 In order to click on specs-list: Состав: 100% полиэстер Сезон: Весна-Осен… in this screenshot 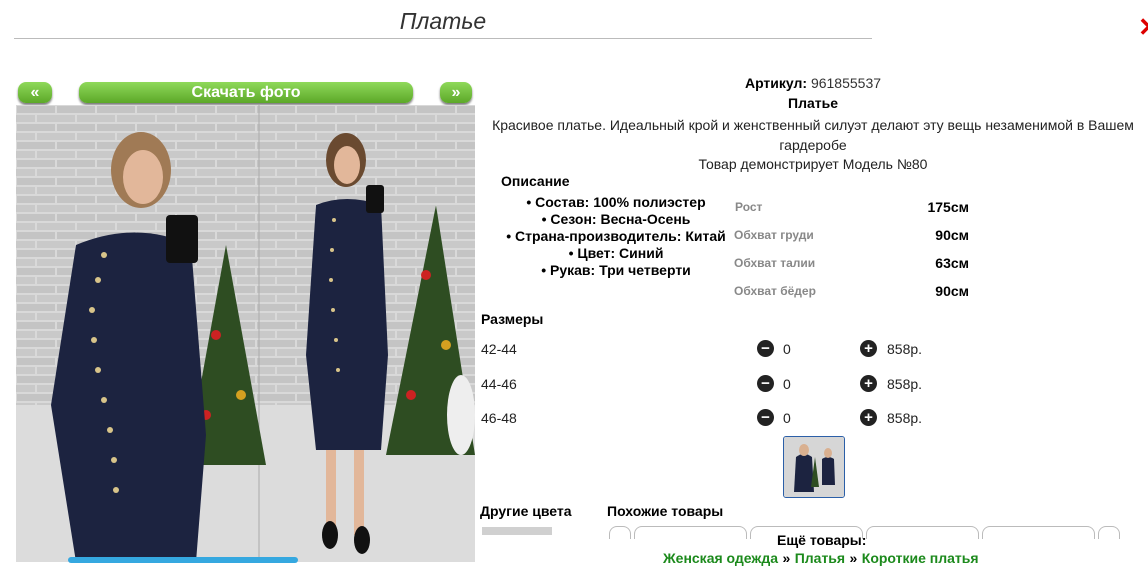, I will do `click(616, 236)`.